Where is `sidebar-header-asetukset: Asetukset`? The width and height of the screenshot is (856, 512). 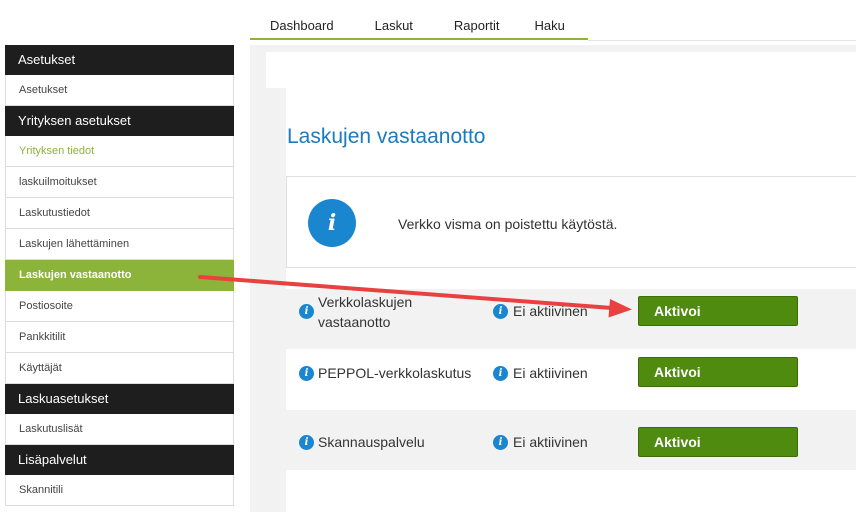
sidebar-header-asetukset: Asetukset is located at coordinates (119, 60).